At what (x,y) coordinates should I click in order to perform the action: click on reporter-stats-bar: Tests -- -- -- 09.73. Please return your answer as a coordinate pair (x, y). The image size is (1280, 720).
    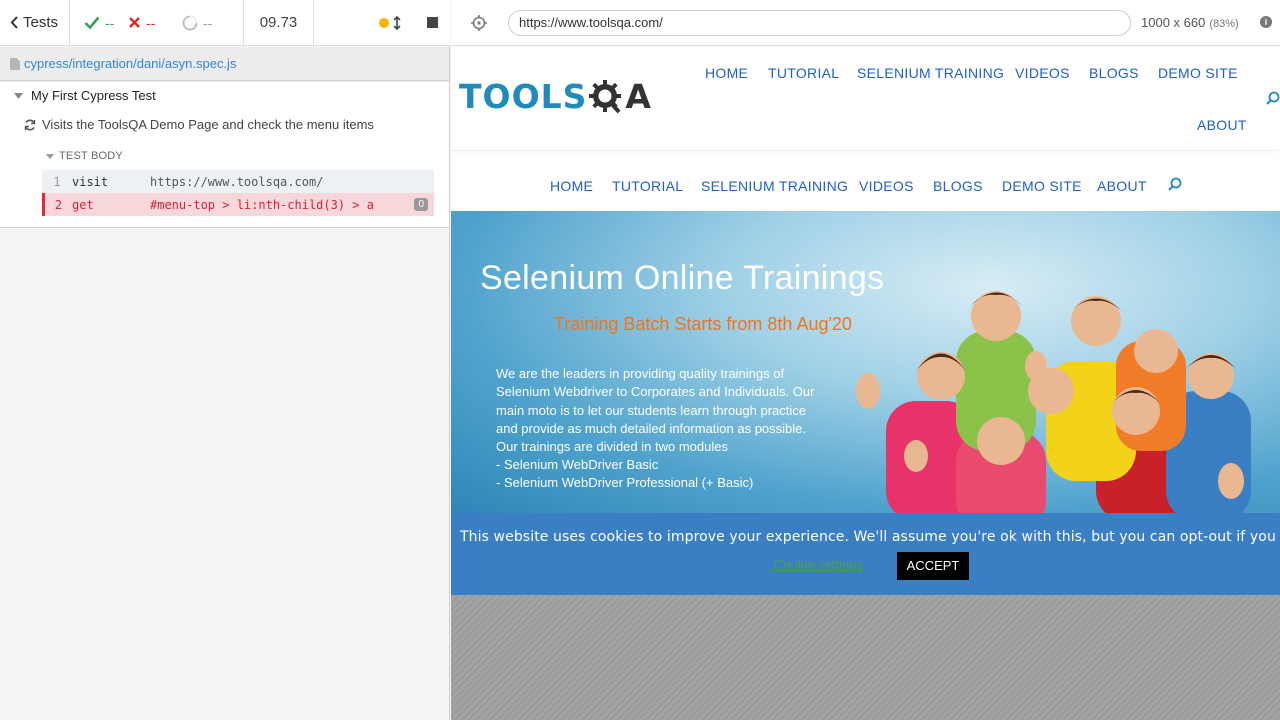
    Looking at the image, I should click on (225, 23).